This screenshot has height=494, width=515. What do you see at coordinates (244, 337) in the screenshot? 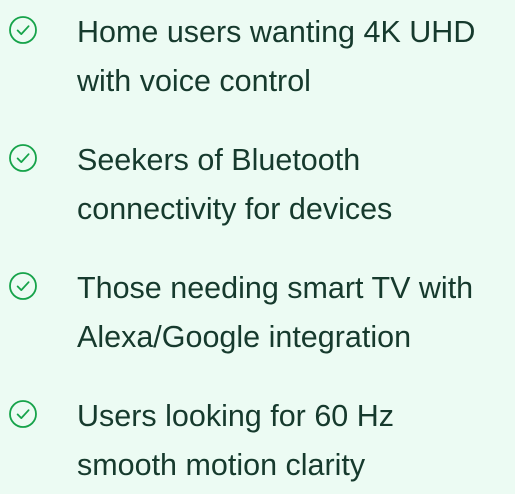
I see `feature-line-2: Alexa/Google integration` at bounding box center [244, 337].